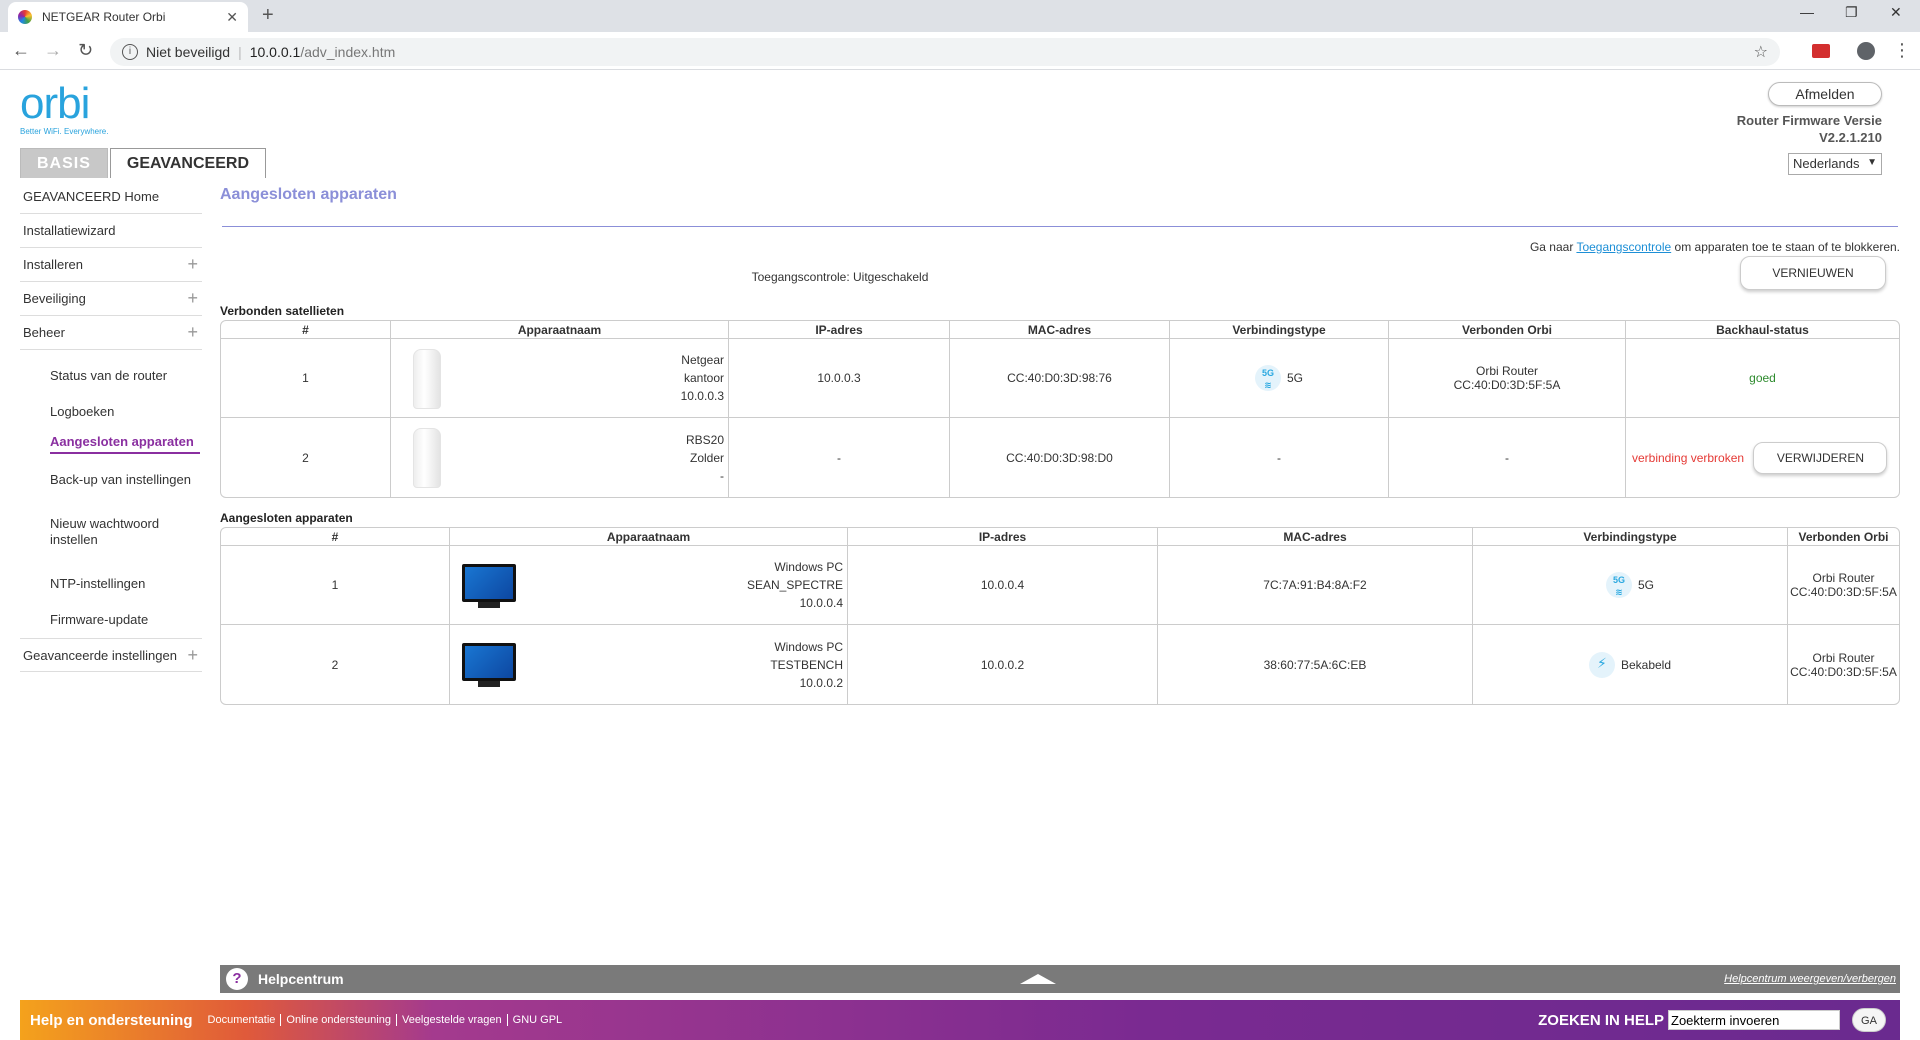 The width and height of the screenshot is (1920, 1040). I want to click on remove-button: VERWIJDEREN, so click(1820, 457).